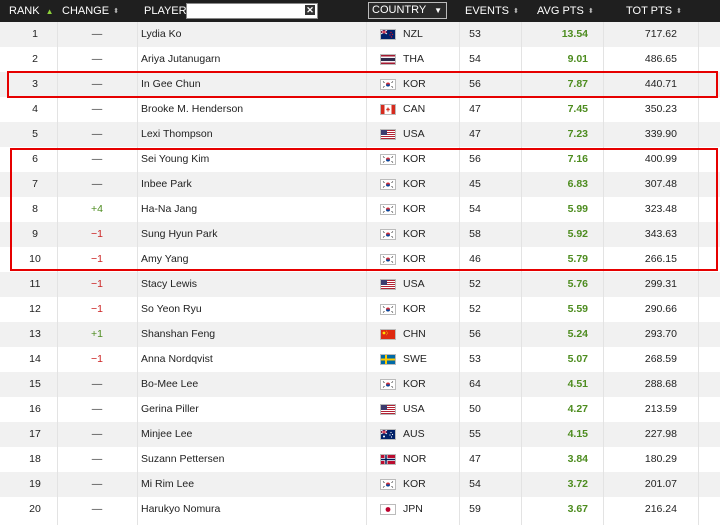 The image size is (720, 525). Describe the element at coordinates (251, 109) in the screenshot. I see `player-name-link: Brooke M. Henderson` at that location.